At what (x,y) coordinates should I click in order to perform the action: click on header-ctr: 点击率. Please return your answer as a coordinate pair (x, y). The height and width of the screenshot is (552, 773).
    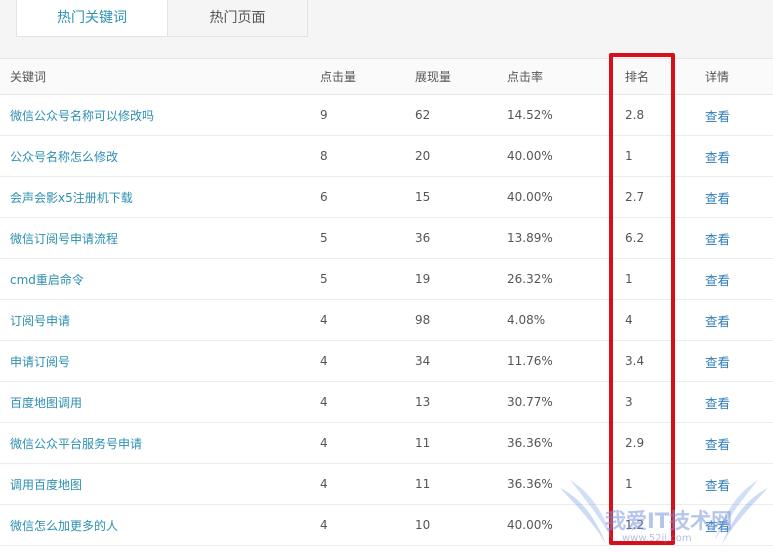
    Looking at the image, I should click on (556, 76).